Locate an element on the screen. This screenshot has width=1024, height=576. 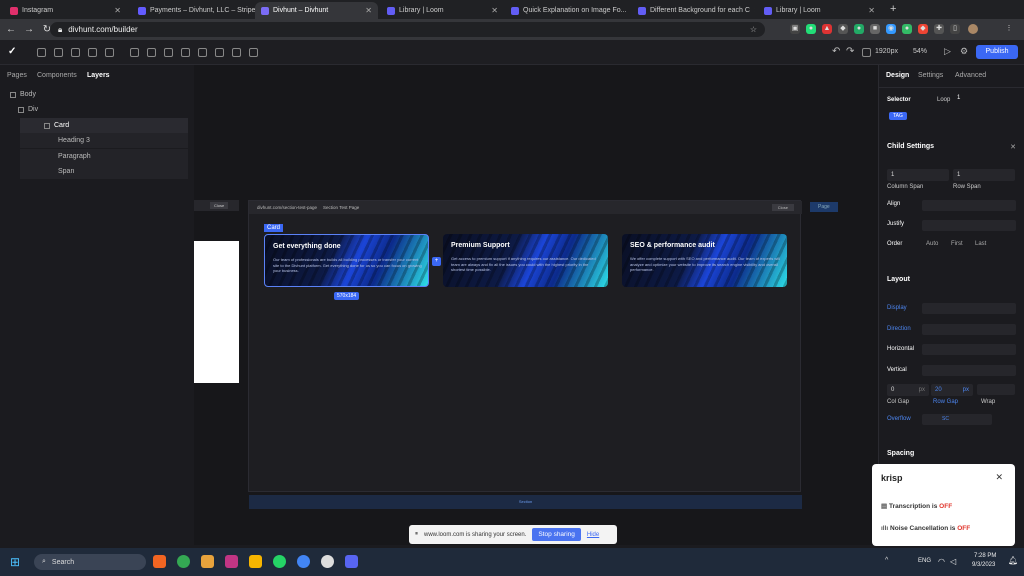
browser-tab: Different Background for each C ✕ is located at coordinates (693, 10).